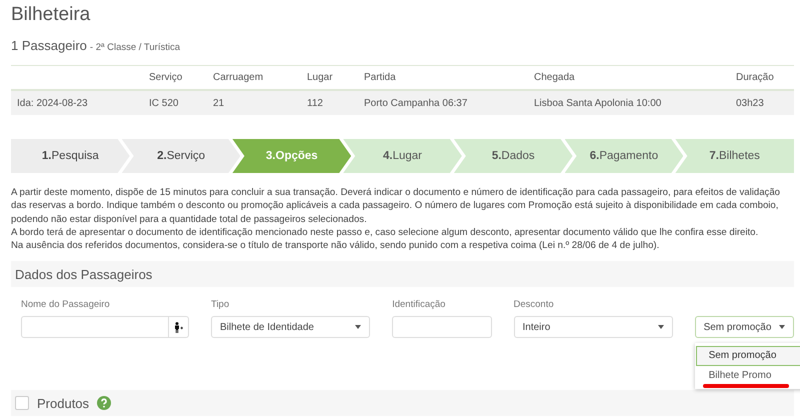 This screenshot has width=800, height=419. I want to click on table-cell: 03h23, so click(750, 103).